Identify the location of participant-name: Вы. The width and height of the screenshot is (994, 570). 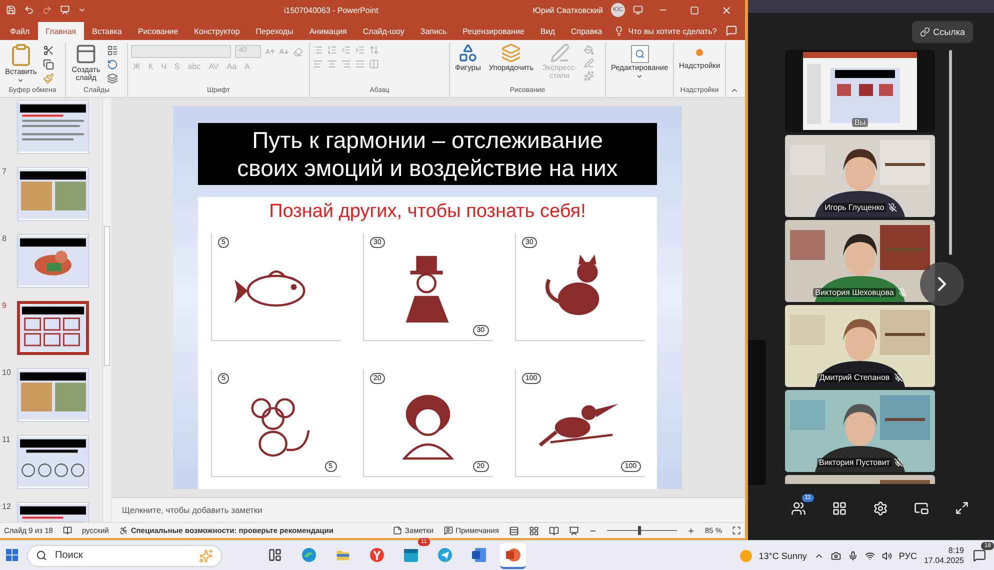
(860, 122).